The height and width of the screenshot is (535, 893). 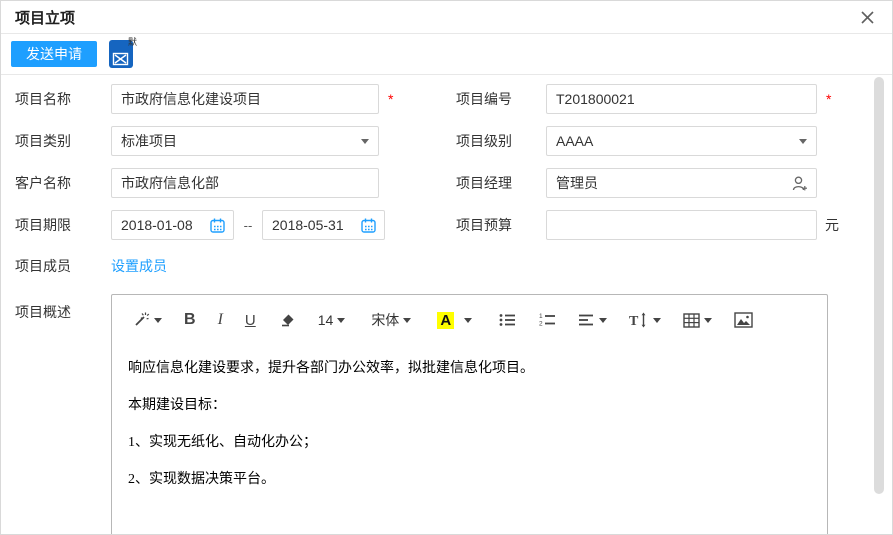 I want to click on editor-toolbar: B I U 14 宋体 A 1 2 T, so click(x=469, y=318).